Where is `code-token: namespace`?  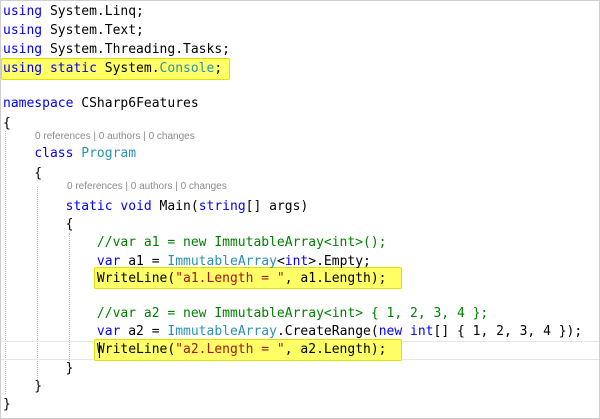
code-token: namespace is located at coordinates (38, 103).